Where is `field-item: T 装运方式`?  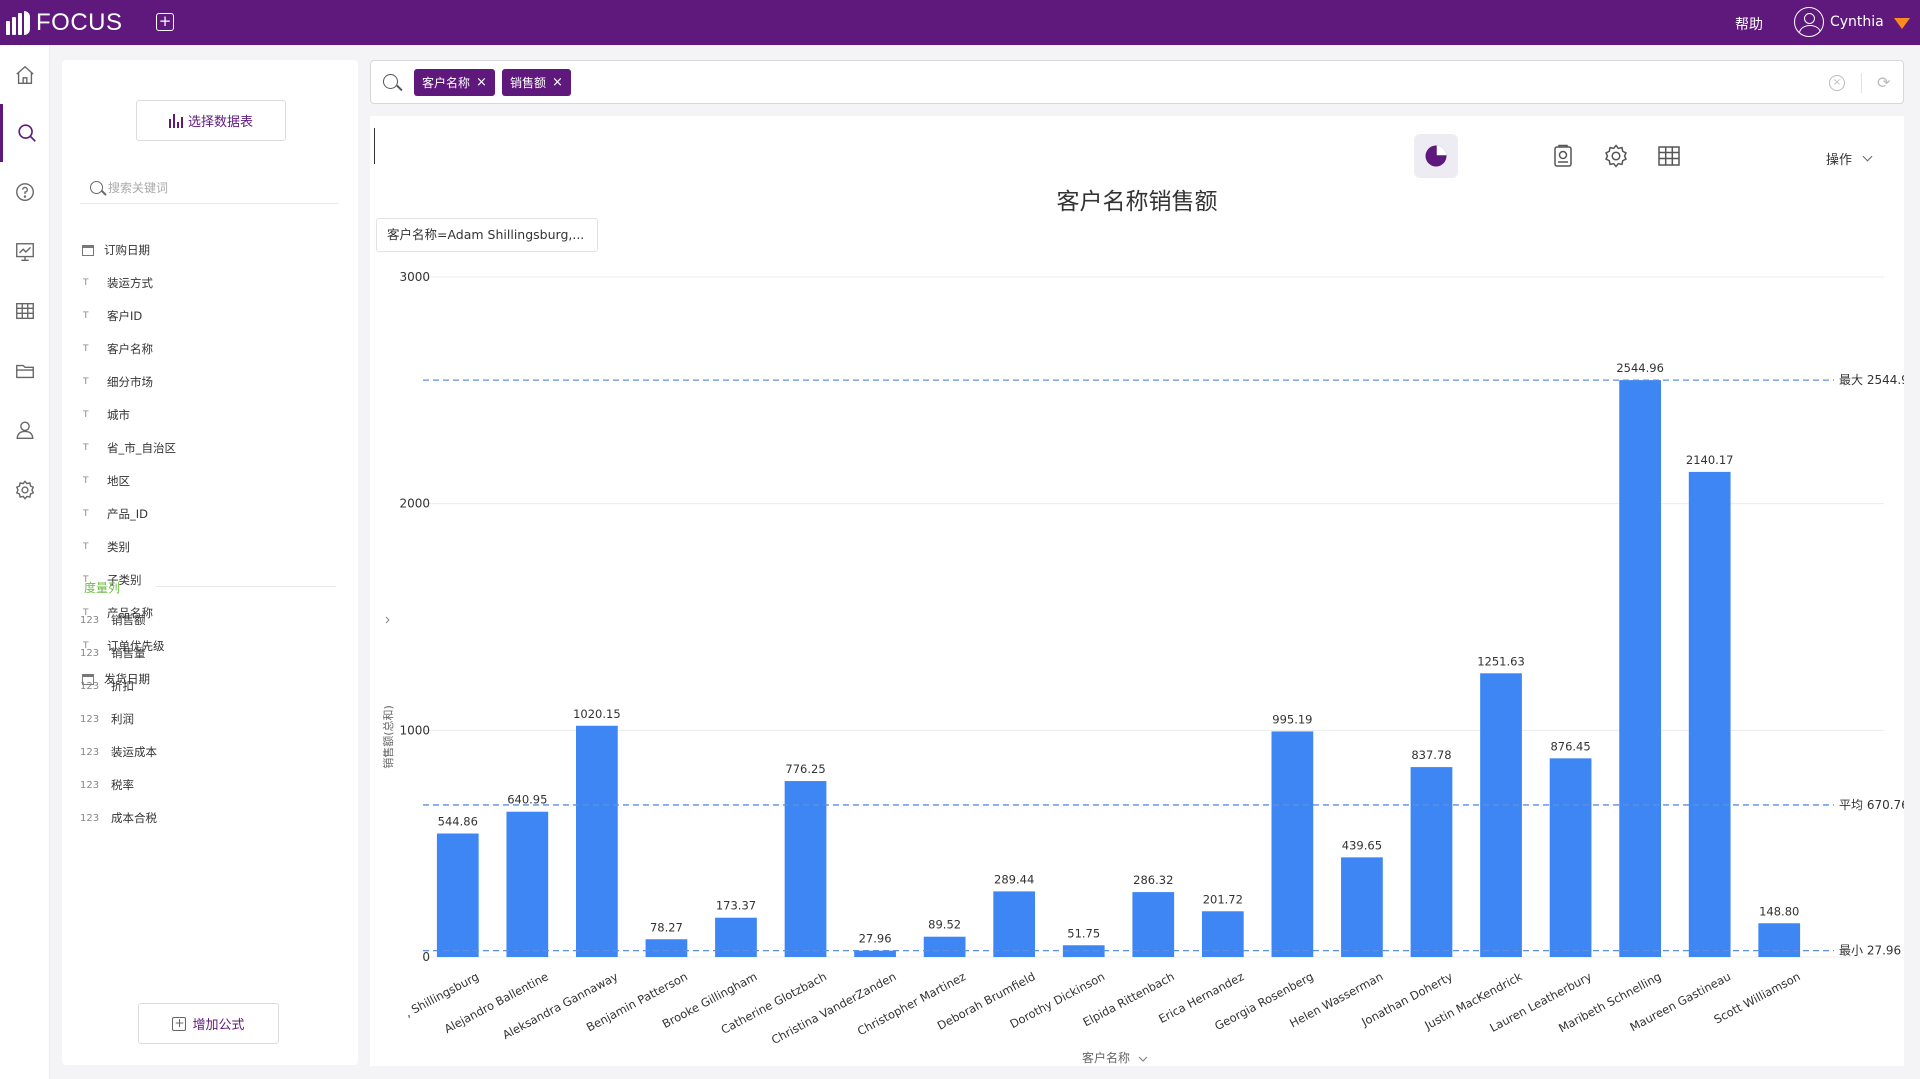
field-item: T 装运方式 is located at coordinates (209, 283).